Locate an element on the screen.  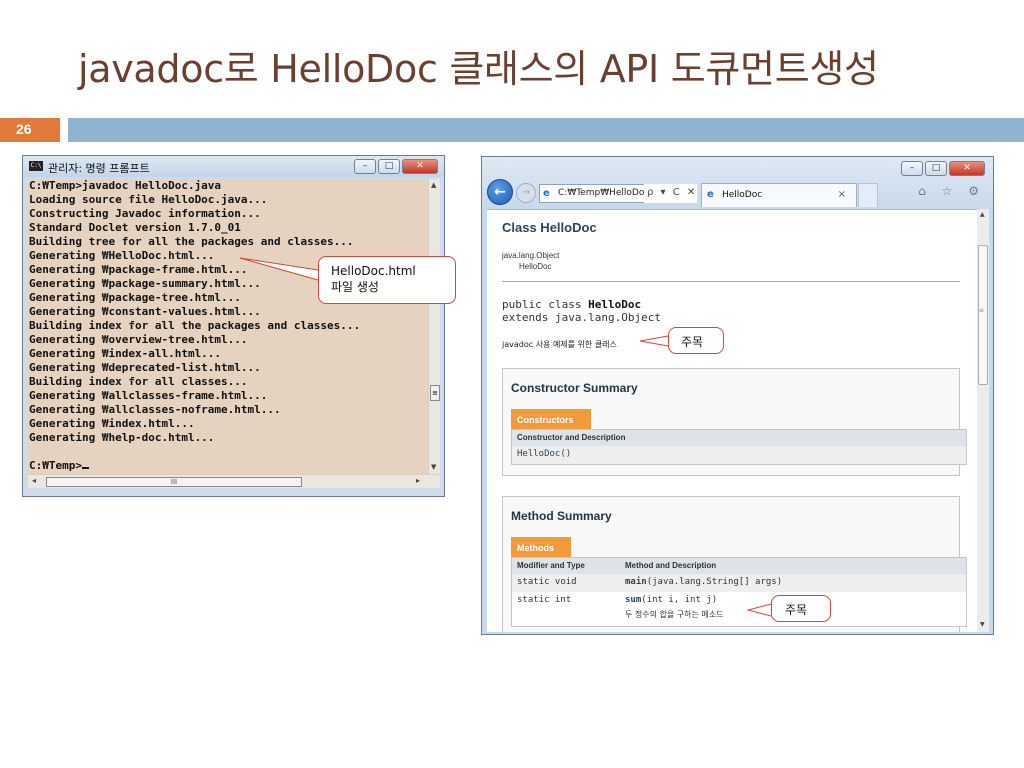
method-signature: main(java.lang.String[] args) is located at coordinates (703, 582).